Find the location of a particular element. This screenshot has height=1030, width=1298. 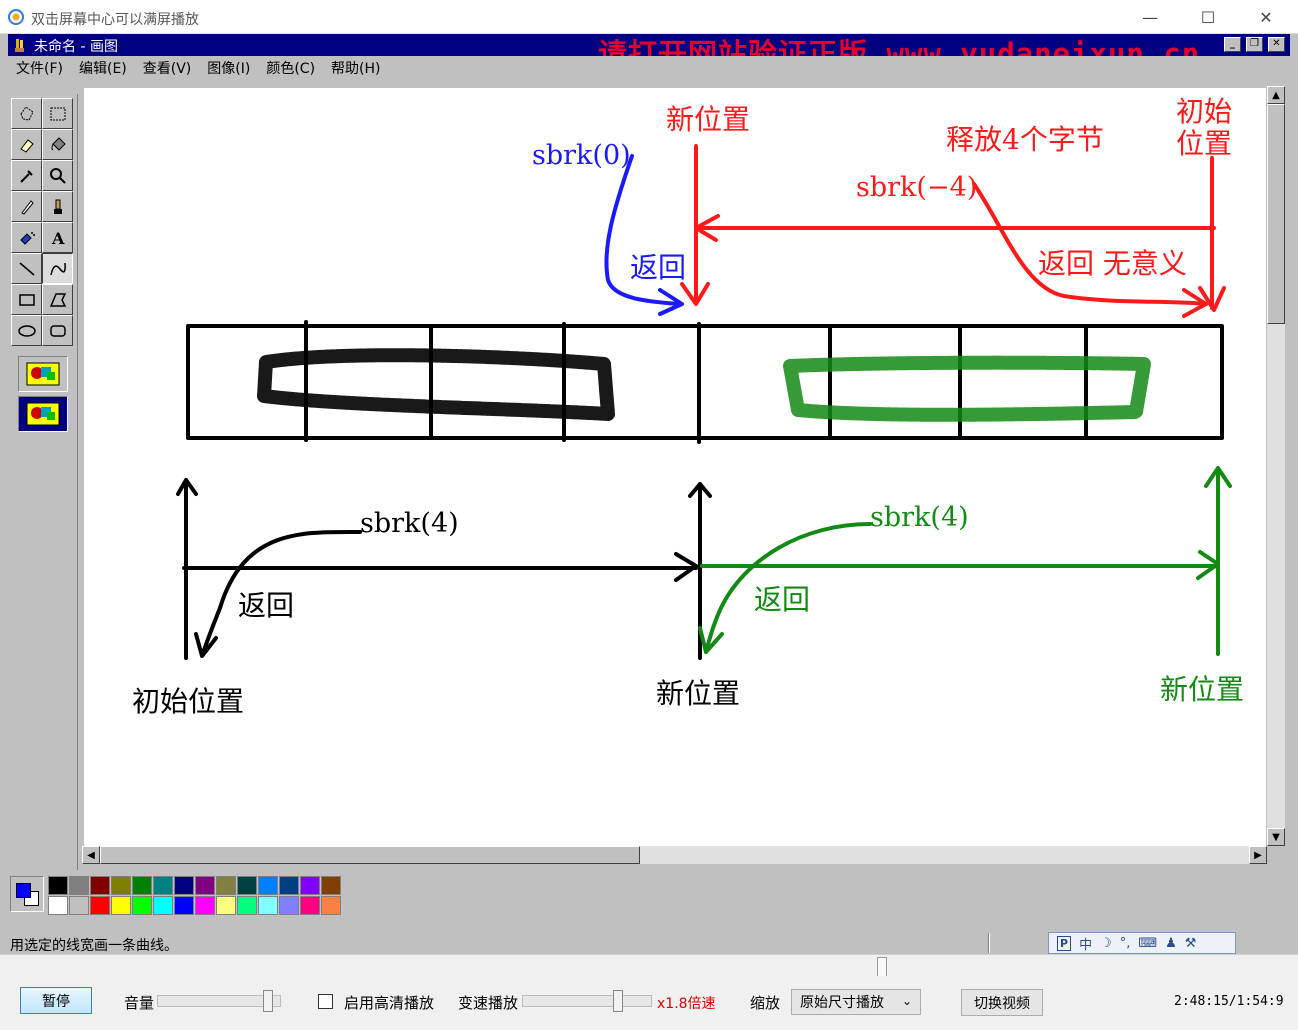

ime-moon-icon: ☽ is located at coordinates (1106, 943).